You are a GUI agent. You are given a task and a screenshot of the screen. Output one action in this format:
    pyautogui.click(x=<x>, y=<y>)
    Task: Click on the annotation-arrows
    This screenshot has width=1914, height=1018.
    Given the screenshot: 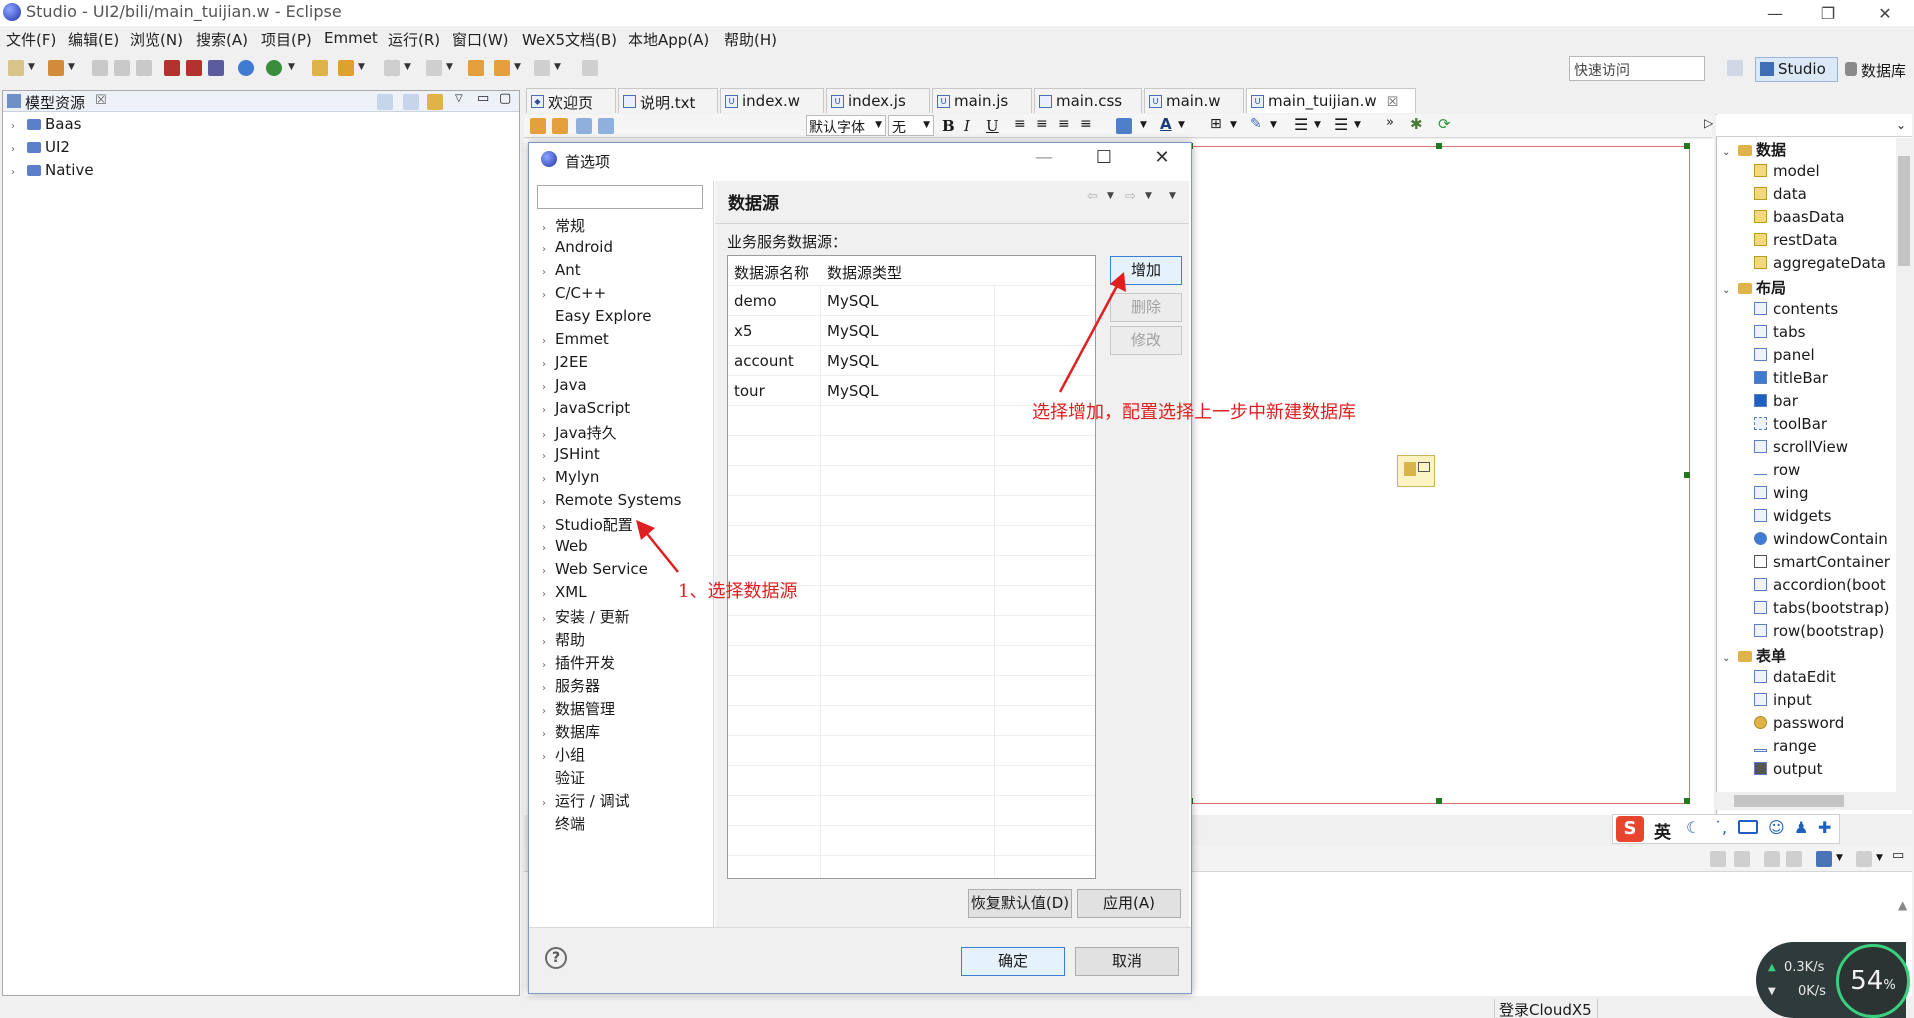 What is the action you would take?
    pyautogui.click(x=881, y=422)
    